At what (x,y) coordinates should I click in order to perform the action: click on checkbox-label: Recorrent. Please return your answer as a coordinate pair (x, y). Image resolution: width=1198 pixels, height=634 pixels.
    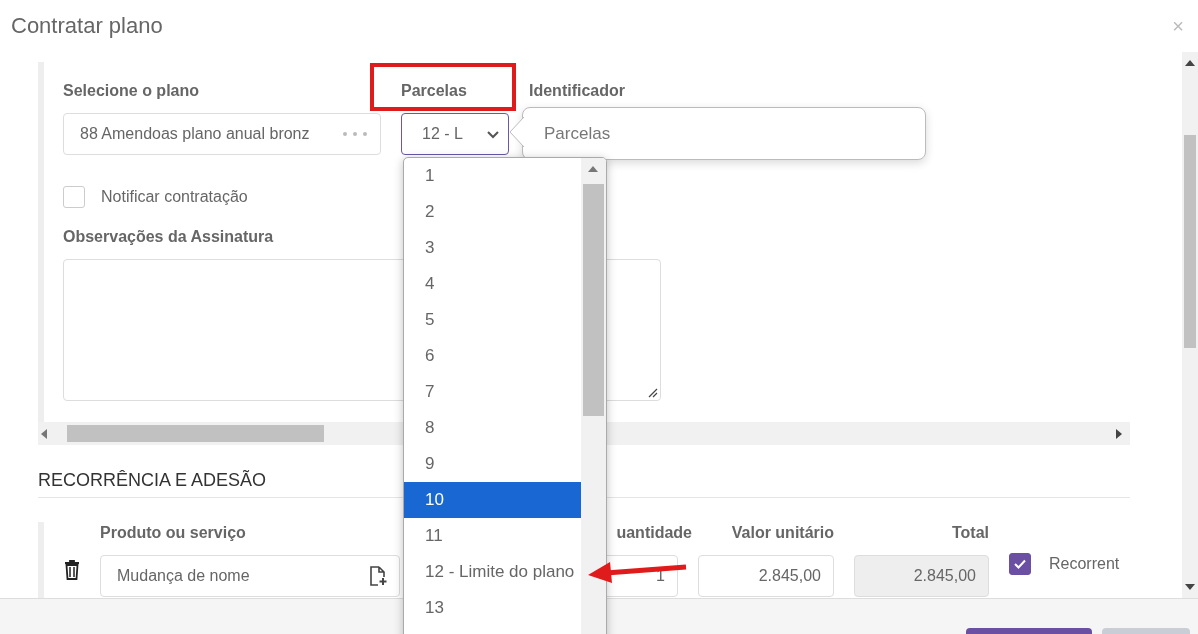
    Looking at the image, I should click on (1084, 564).